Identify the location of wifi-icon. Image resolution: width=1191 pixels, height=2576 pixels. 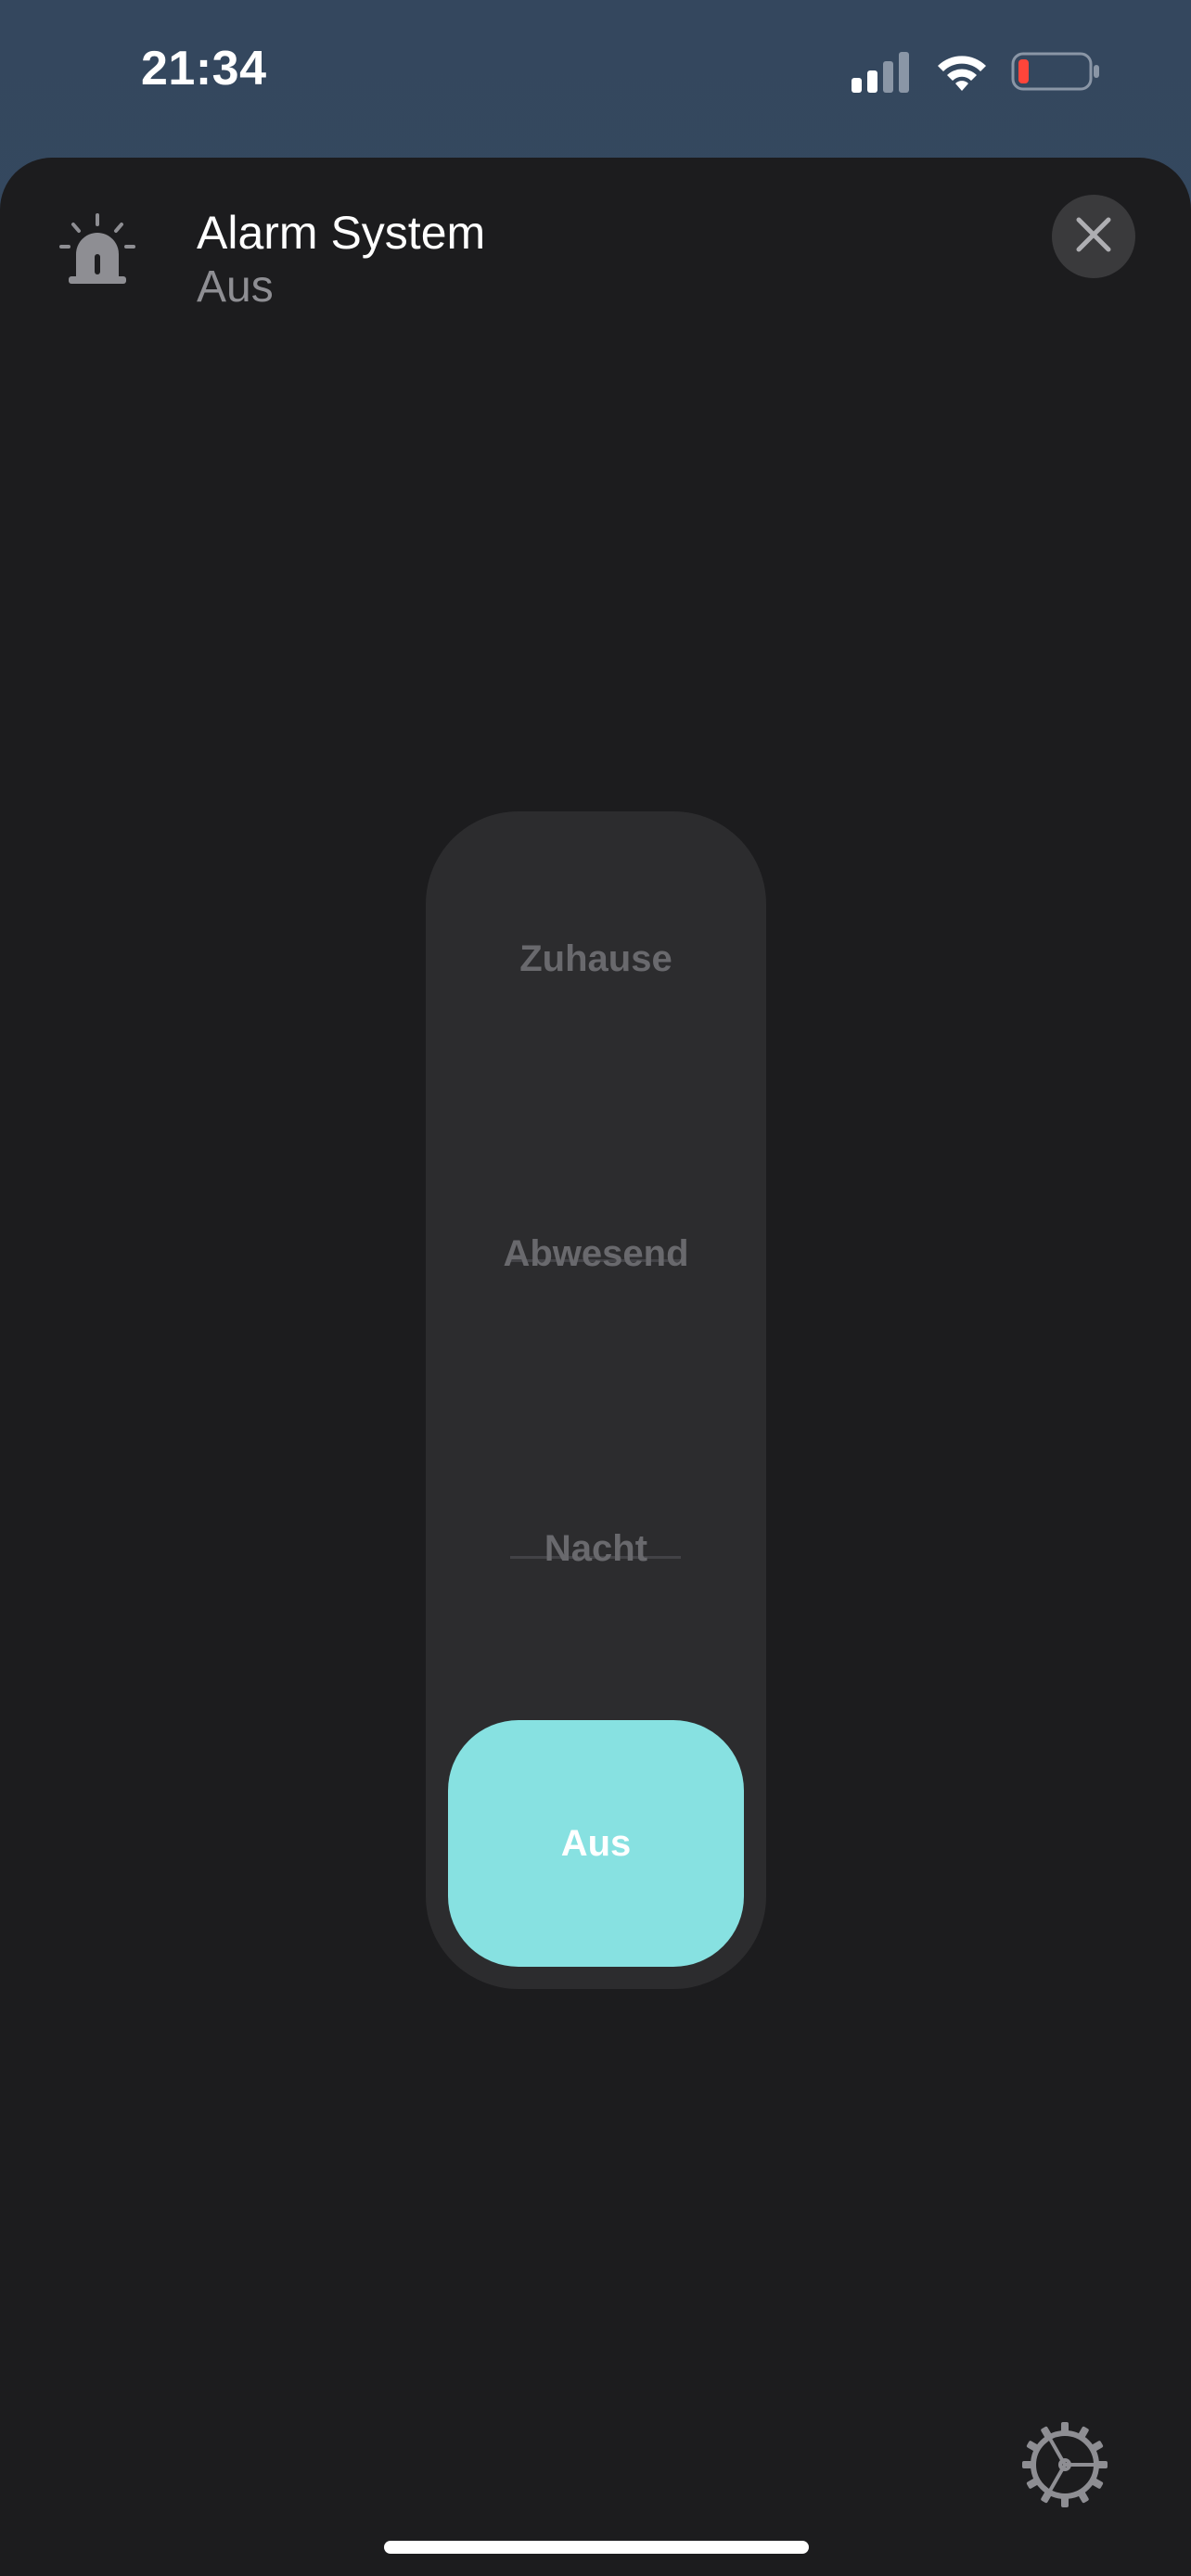
(962, 71).